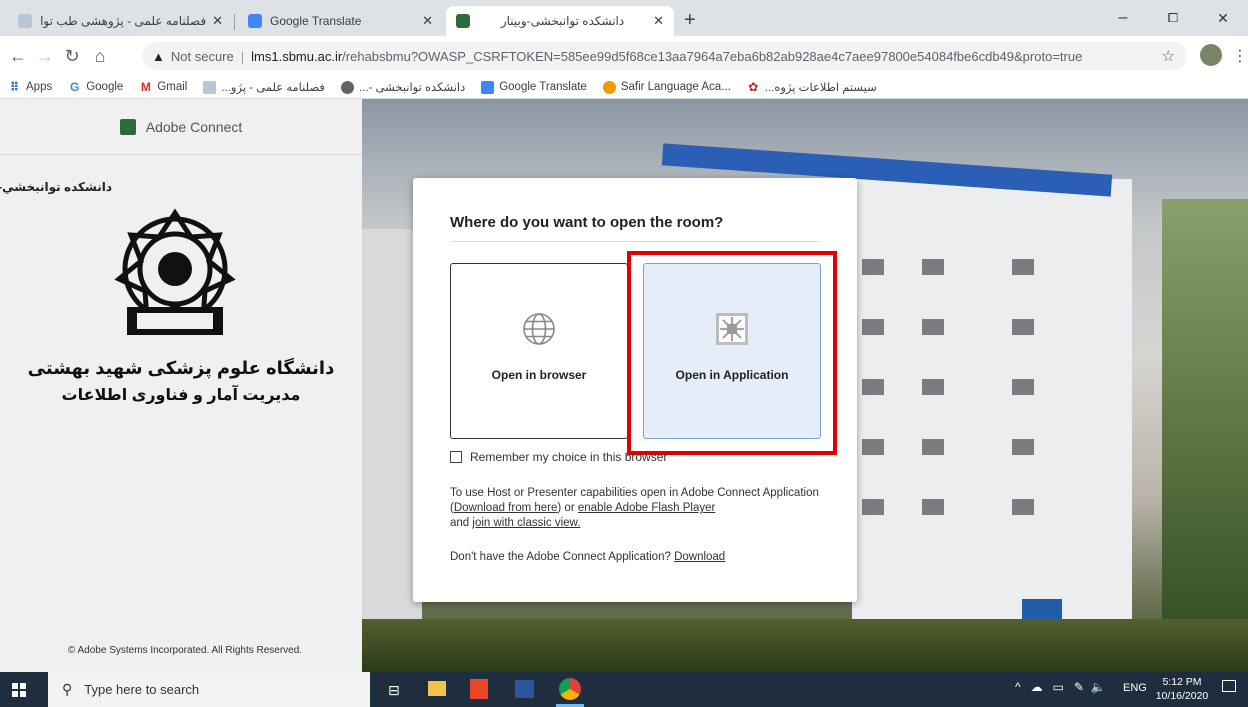  Describe the element at coordinates (506, 508) in the screenshot. I see `download-from-here-link: Download from here` at that location.